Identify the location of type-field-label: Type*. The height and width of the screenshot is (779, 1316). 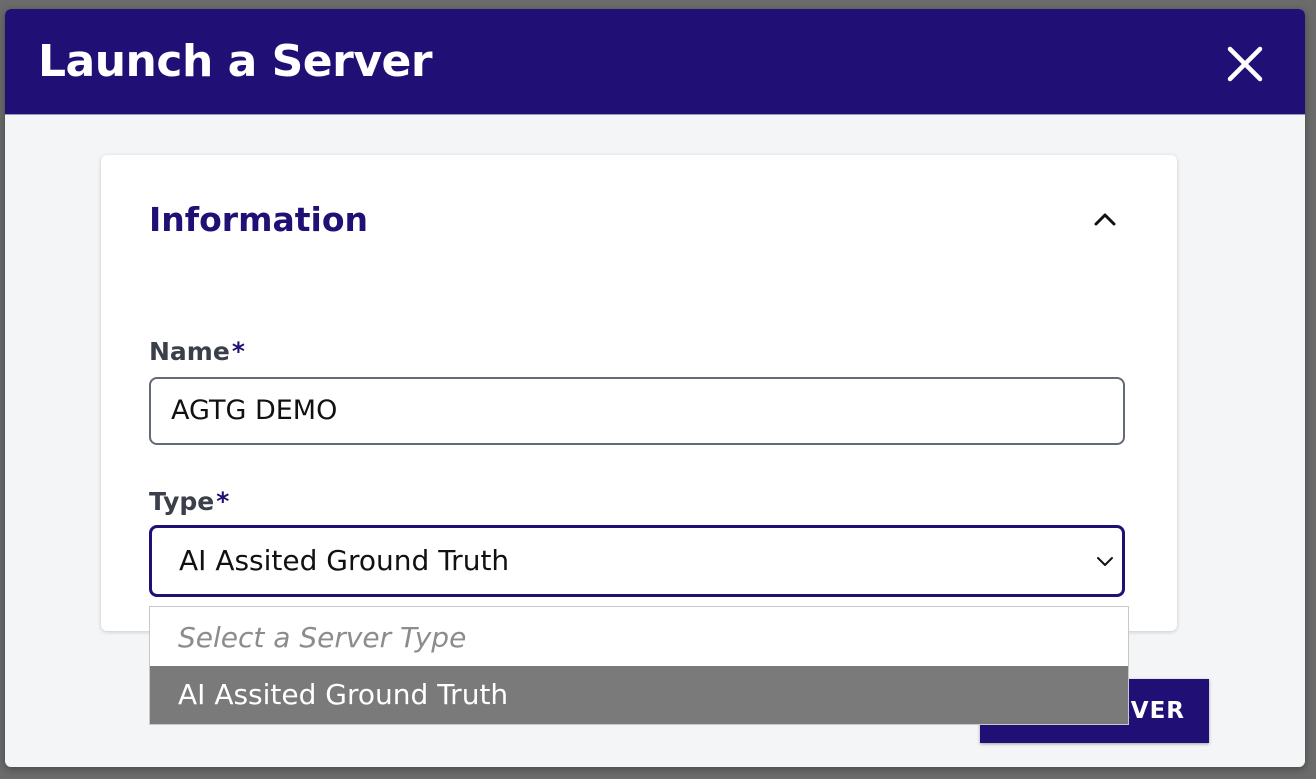
(189, 502).